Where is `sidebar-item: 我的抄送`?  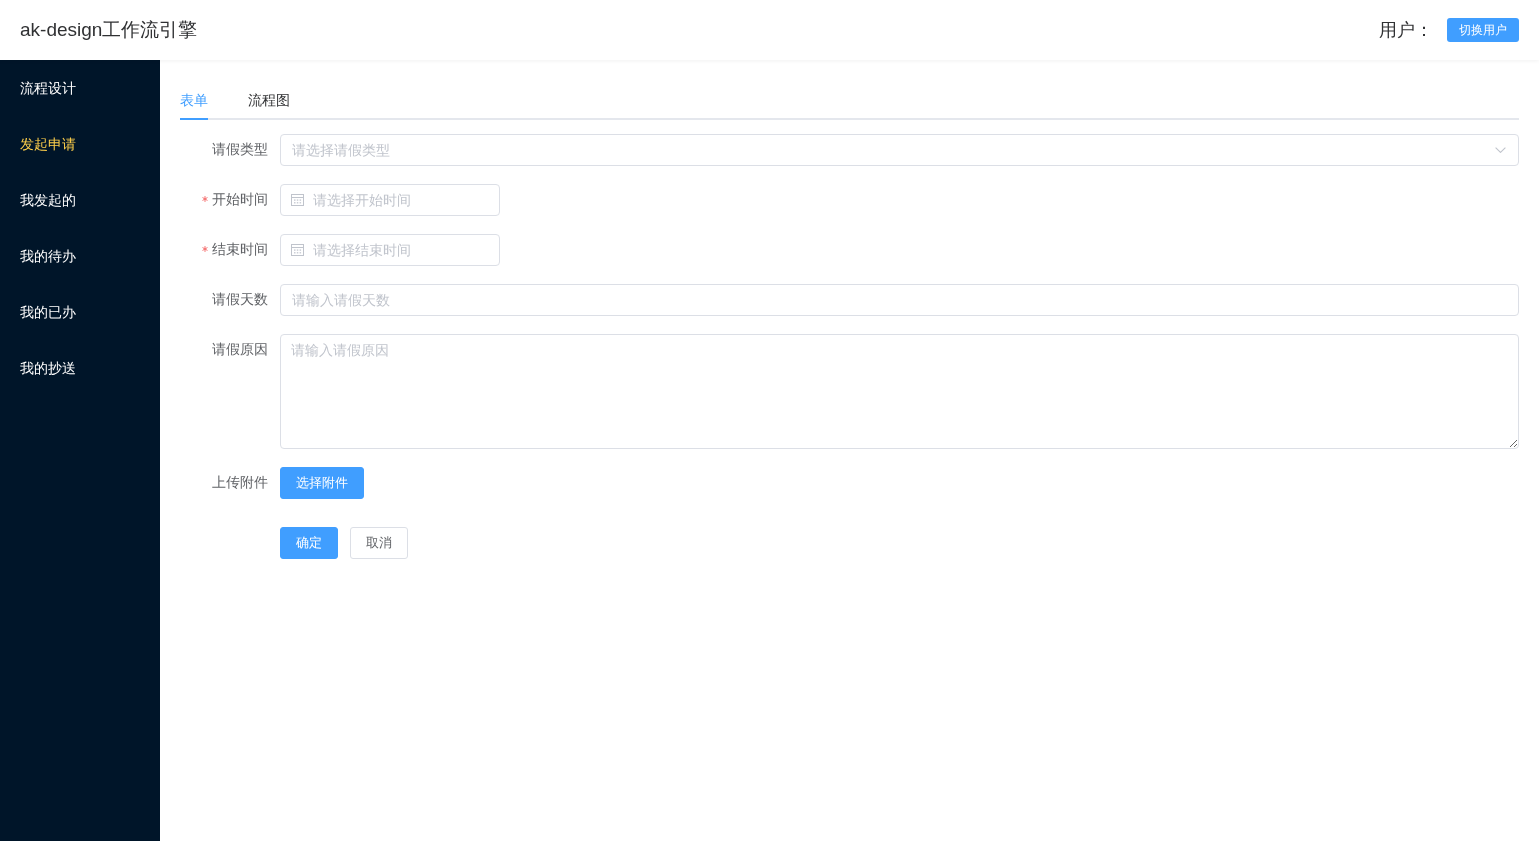
sidebar-item: 我的抄送 is located at coordinates (44, 368).